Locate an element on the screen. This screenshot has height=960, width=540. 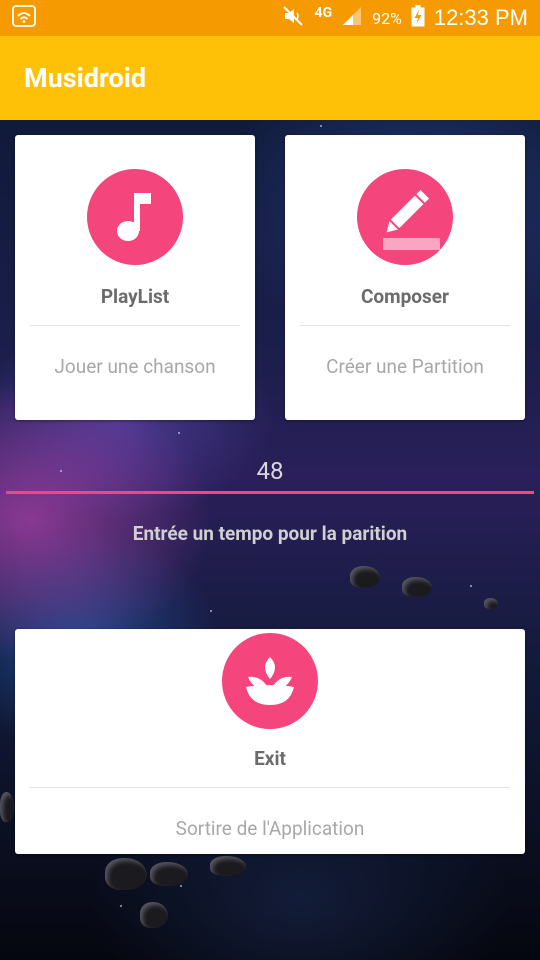
playlist-title: PlayList is located at coordinates (135, 296).